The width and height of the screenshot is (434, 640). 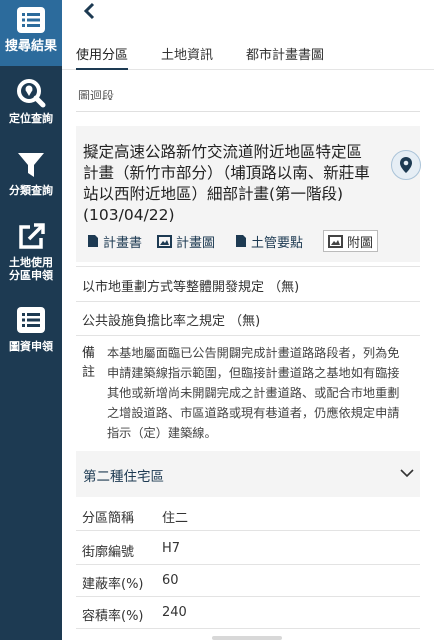 I want to click on zone-abbr-value: 住二, so click(x=175, y=518).